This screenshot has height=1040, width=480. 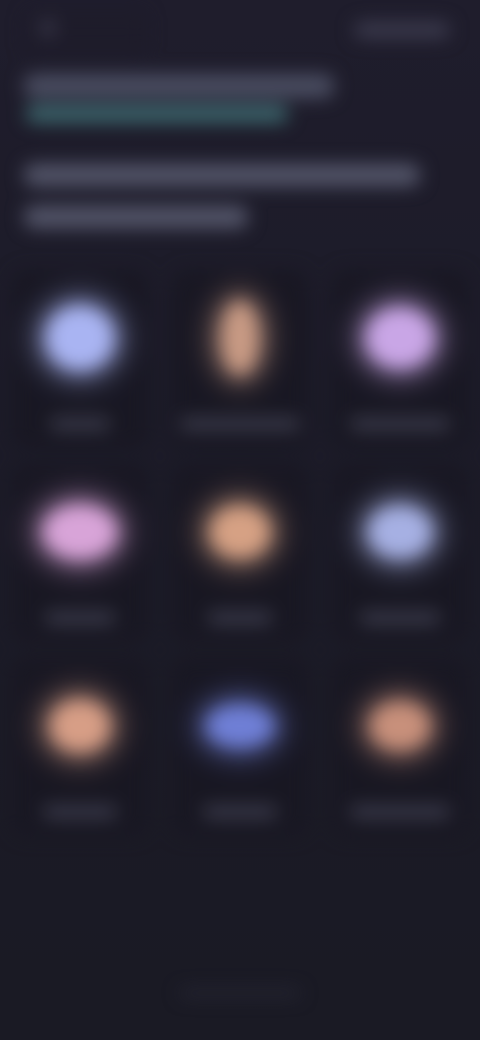 What do you see at coordinates (400, 726) in the screenshot?
I see `amber-orb-icon` at bounding box center [400, 726].